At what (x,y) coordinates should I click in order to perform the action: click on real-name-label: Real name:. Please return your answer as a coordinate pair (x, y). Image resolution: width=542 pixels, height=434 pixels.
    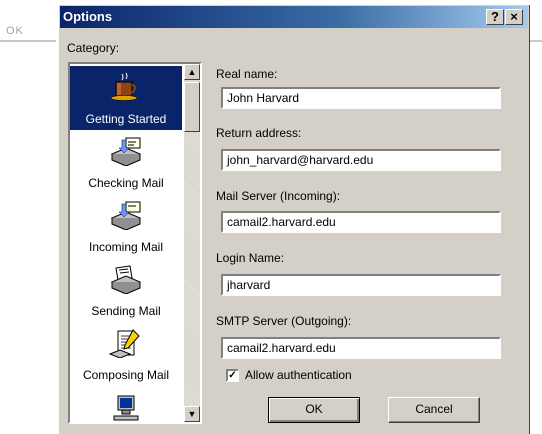
    Looking at the image, I should click on (247, 74).